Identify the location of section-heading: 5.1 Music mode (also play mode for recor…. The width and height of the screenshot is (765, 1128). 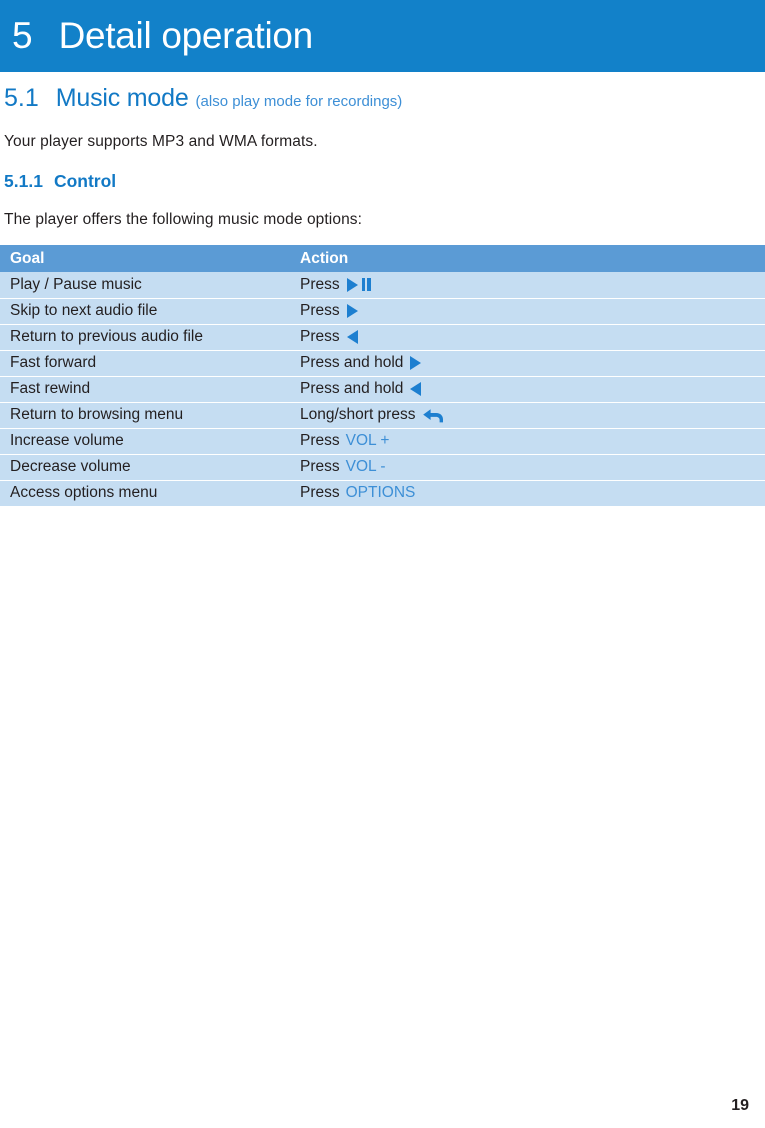
(203, 98).